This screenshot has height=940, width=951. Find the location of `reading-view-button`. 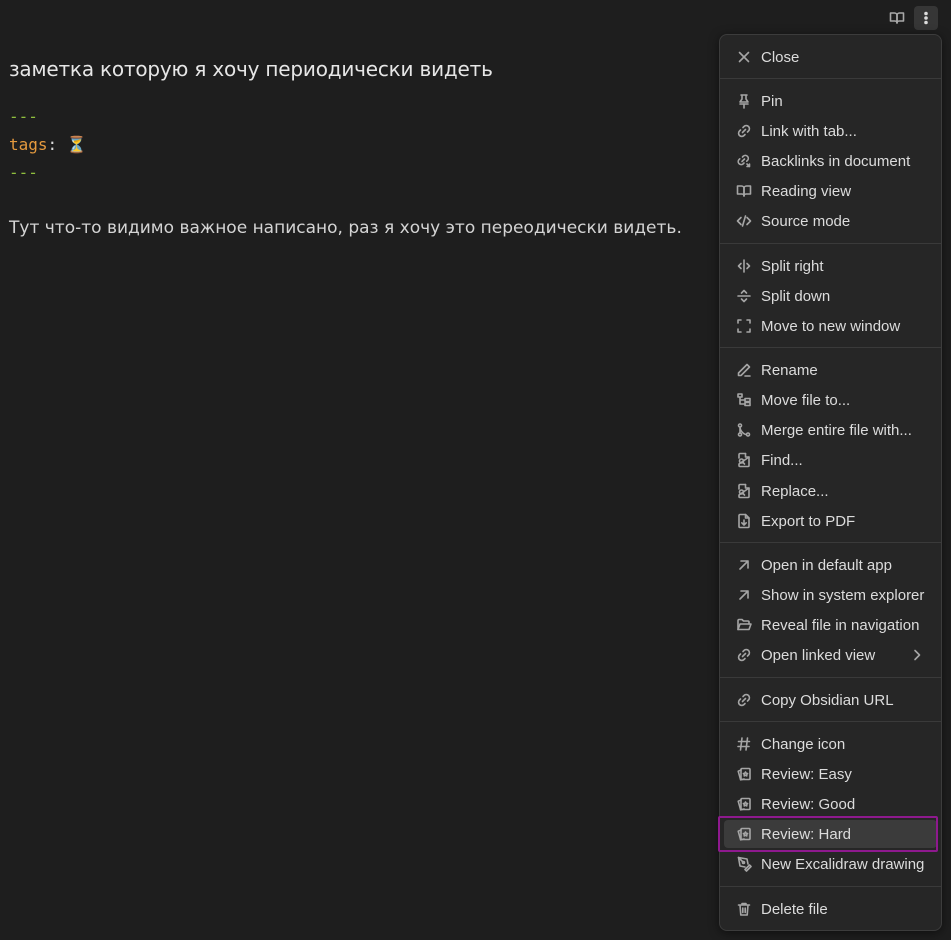

reading-view-button is located at coordinates (897, 18).